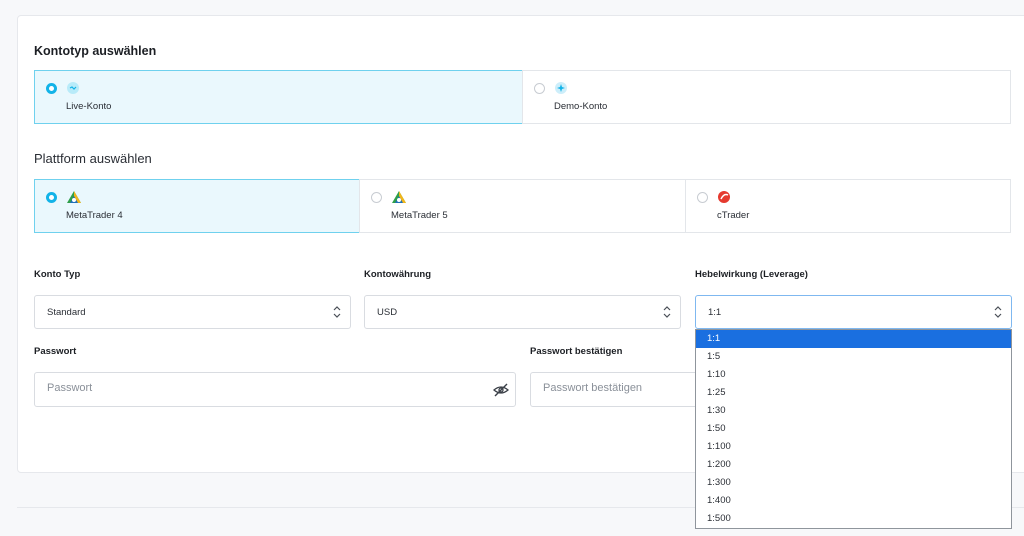  I want to click on leverage-option: 1:30, so click(853, 411).